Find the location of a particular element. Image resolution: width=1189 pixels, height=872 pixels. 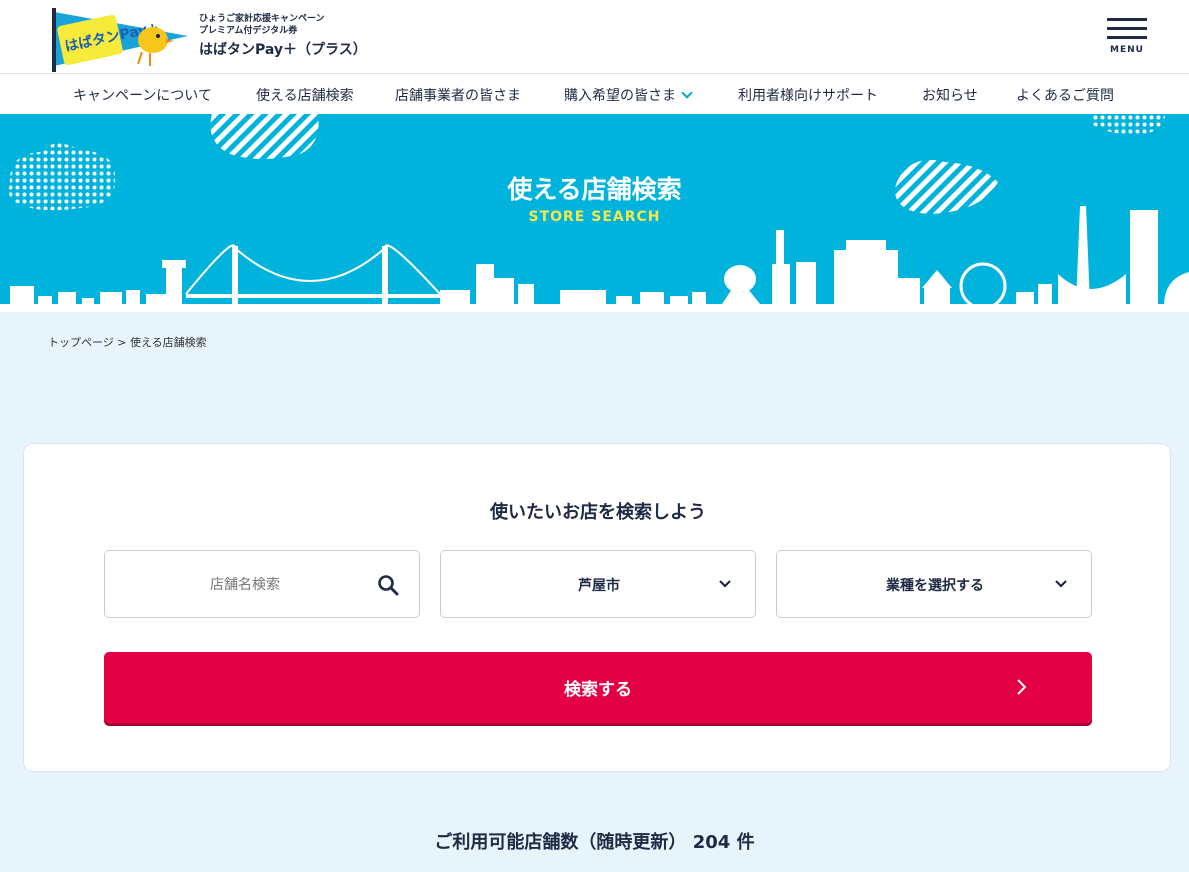

category-select: 業種を選択する is located at coordinates (934, 584).